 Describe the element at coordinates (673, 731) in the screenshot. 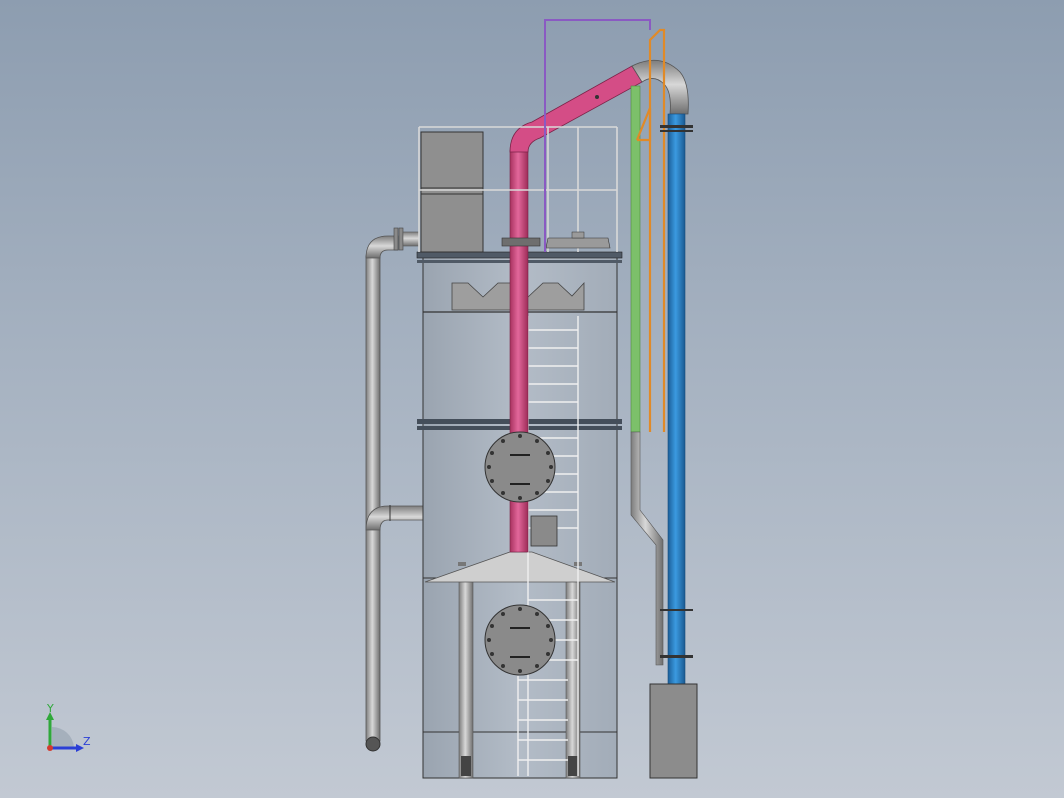

I see `circulation-tank` at that location.